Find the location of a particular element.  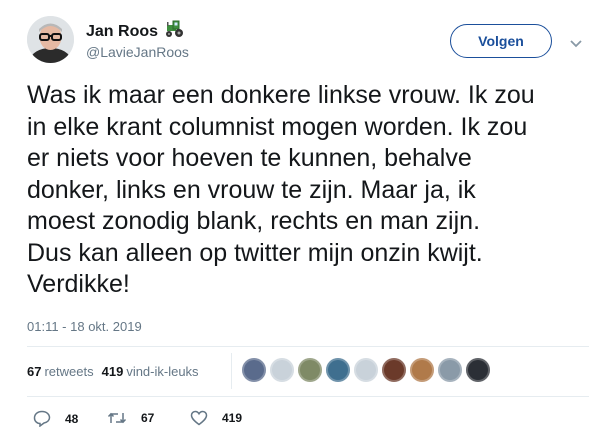

retweet-icon is located at coordinates (117, 418).